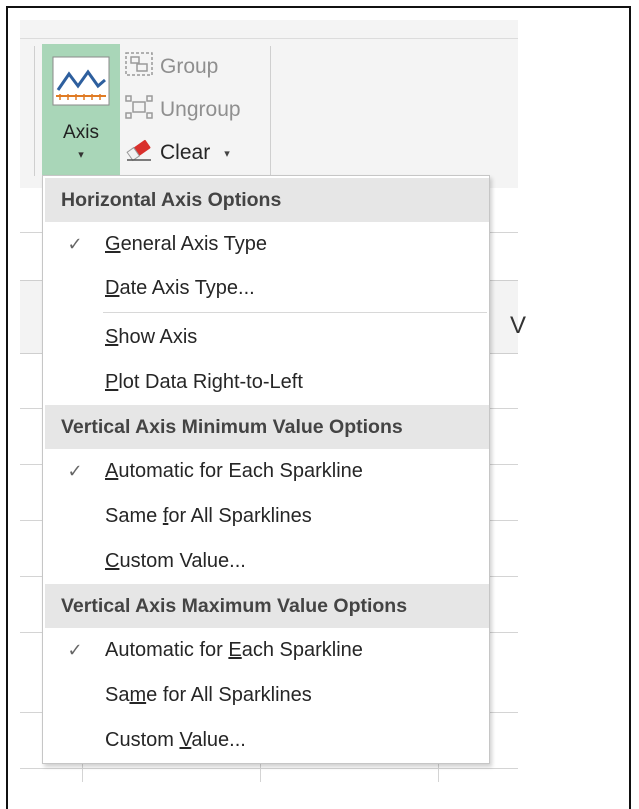  Describe the element at coordinates (185, 152) in the screenshot. I see `clear-button-label: Clear` at that location.